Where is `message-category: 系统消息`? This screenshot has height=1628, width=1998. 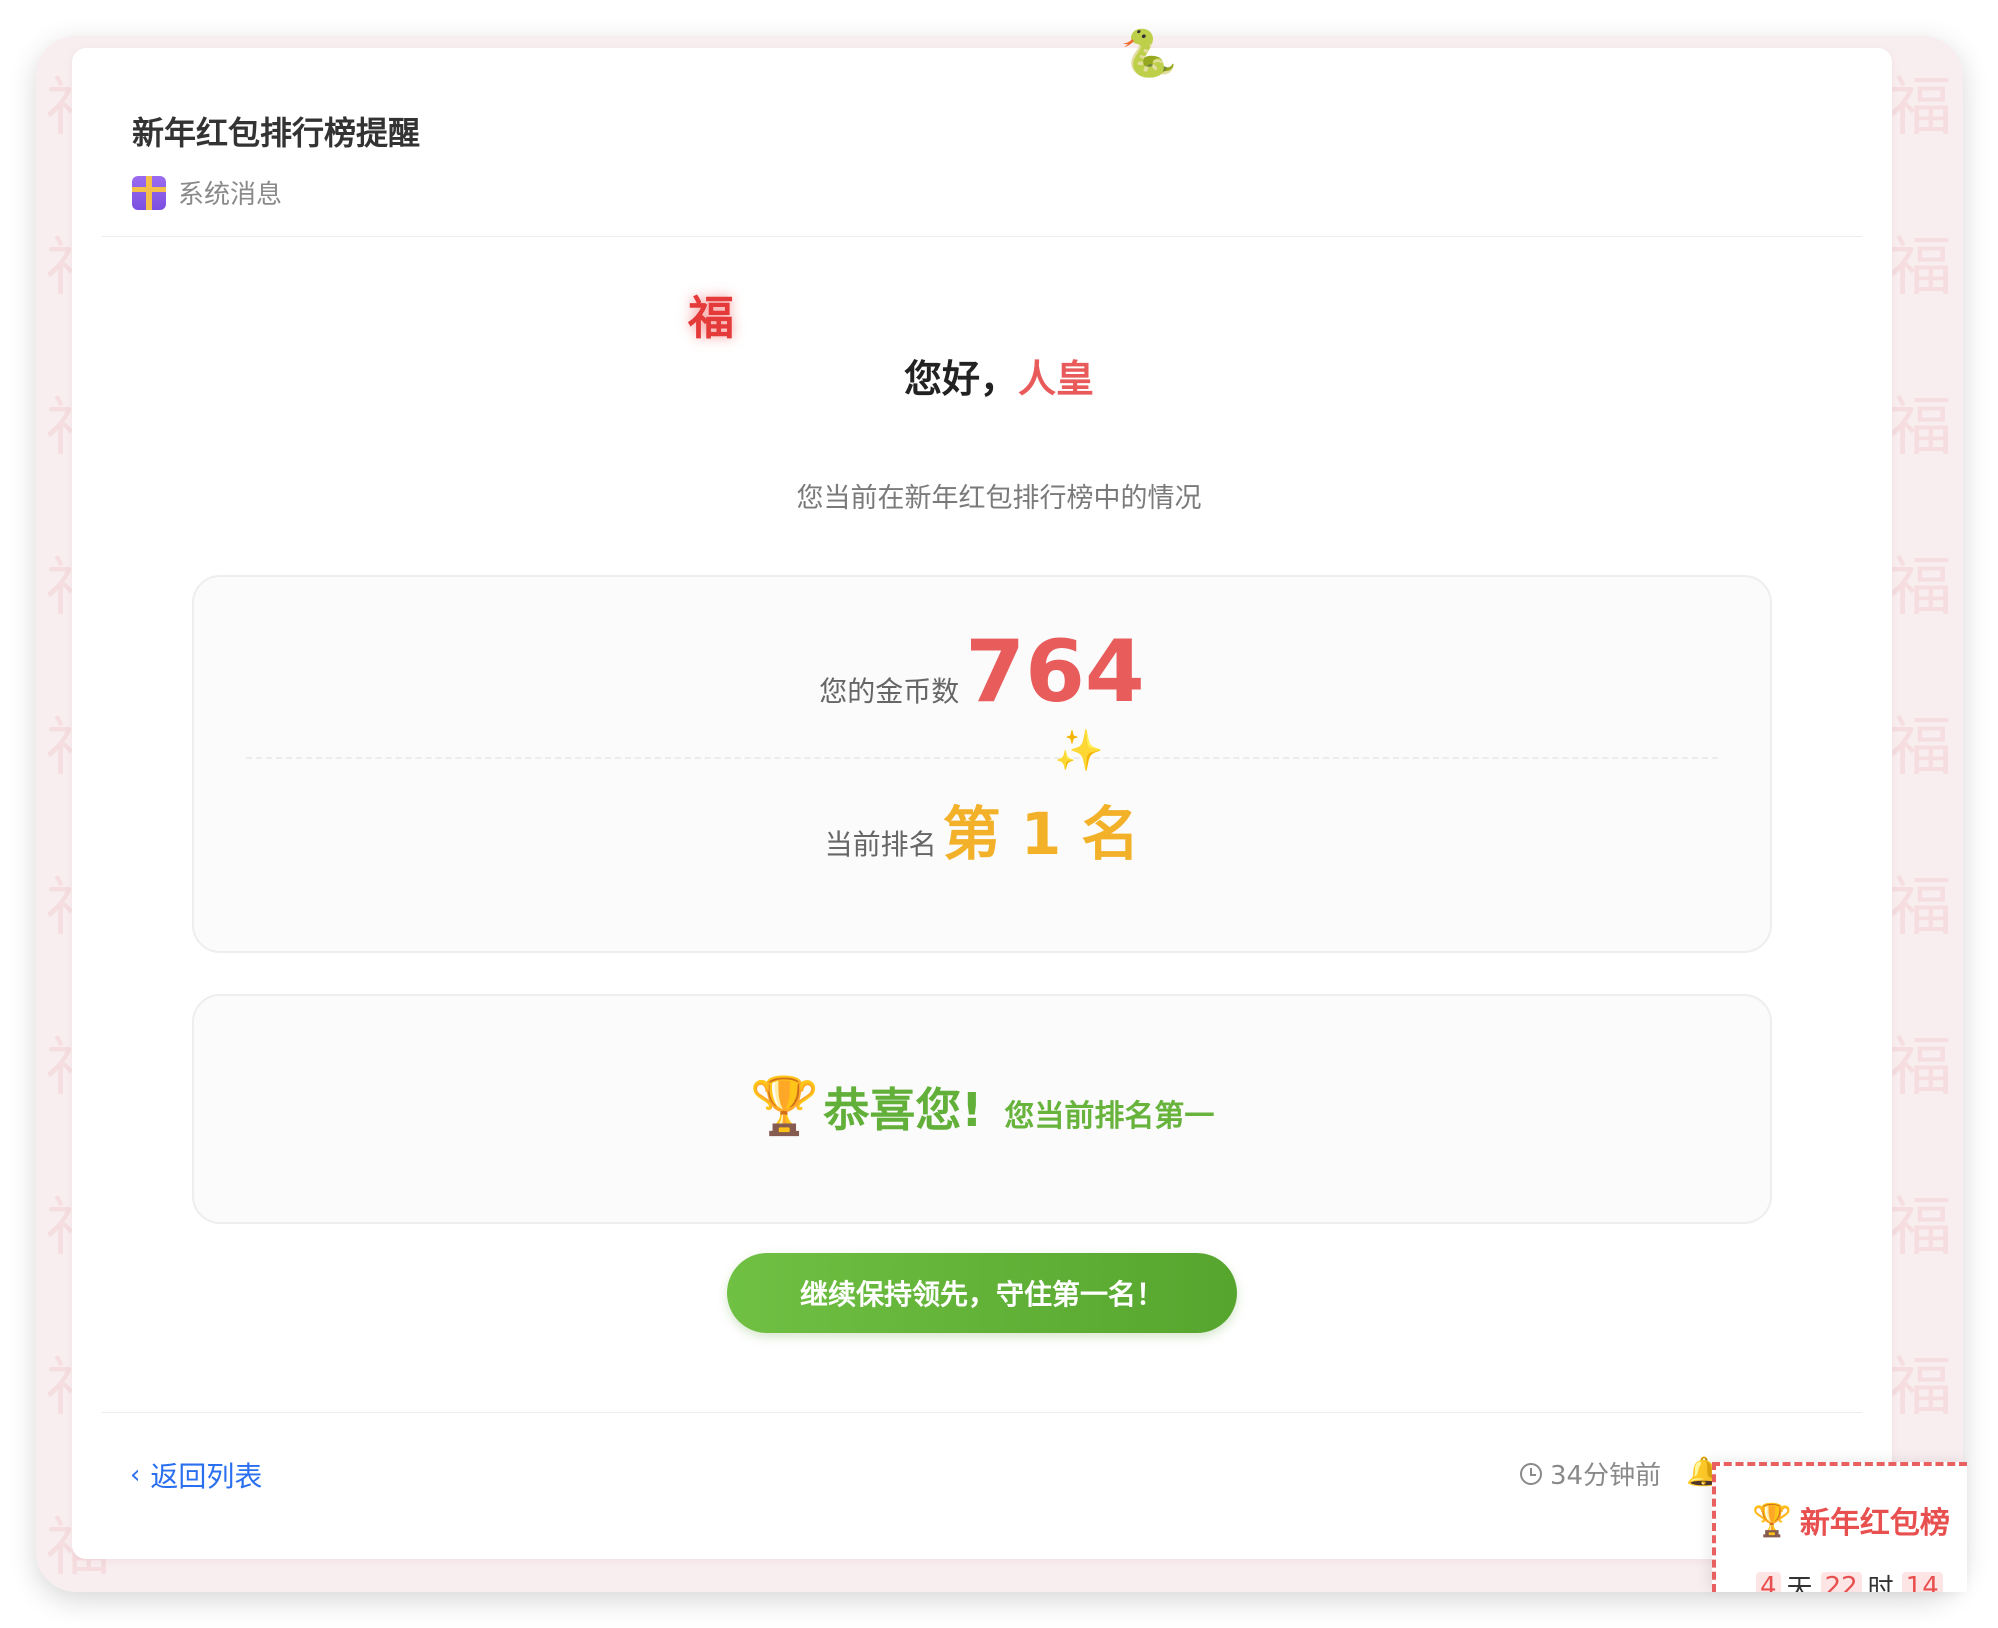
message-category: 系统消息 is located at coordinates (207, 192).